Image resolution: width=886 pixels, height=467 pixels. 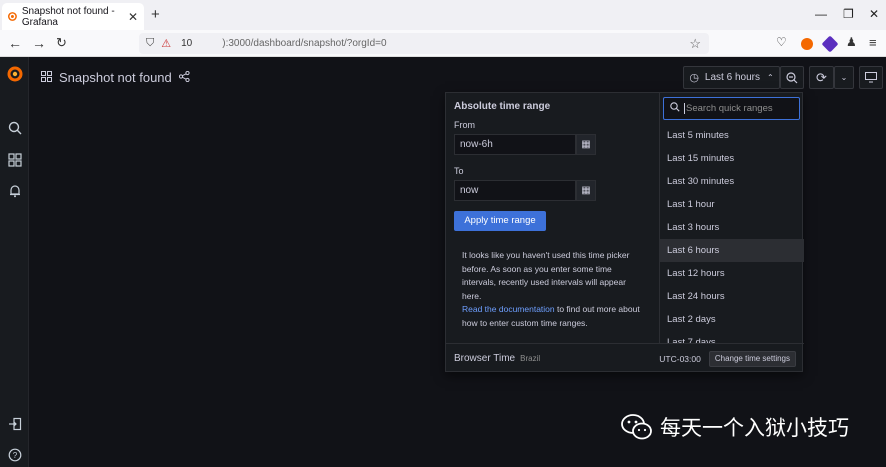 I want to click on page-title: Snapshot not found, so click(x=115, y=77).